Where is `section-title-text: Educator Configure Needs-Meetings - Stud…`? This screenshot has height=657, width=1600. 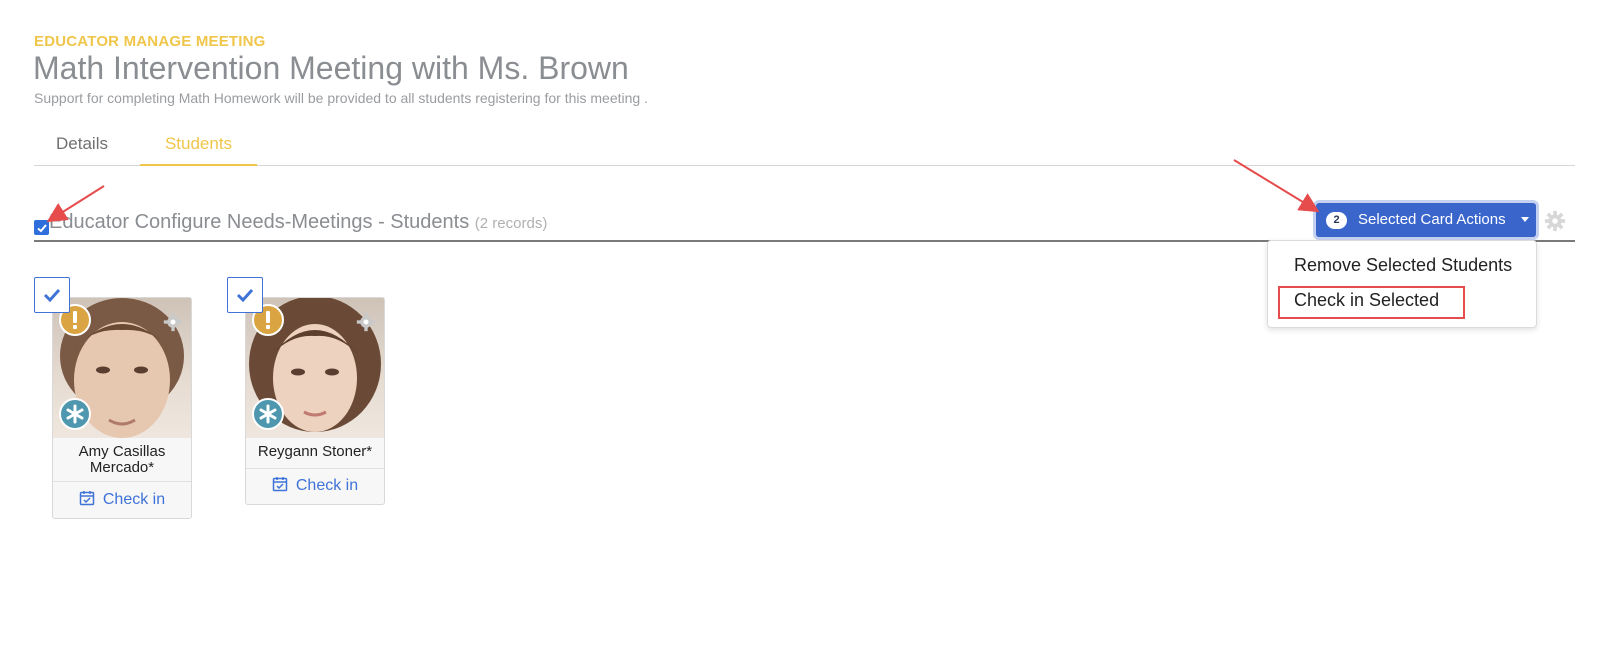
section-title-text: Educator Configure Needs-Meetings - Stud… is located at coordinates (259, 222).